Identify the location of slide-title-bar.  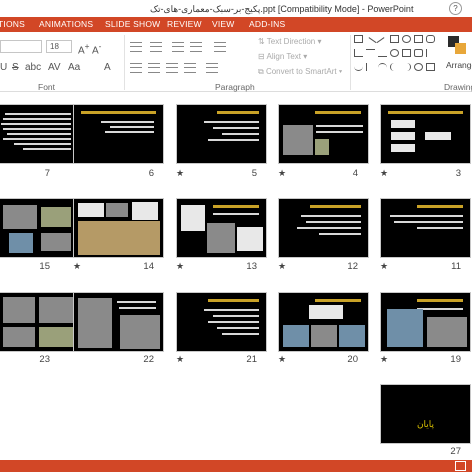
(233, 300).